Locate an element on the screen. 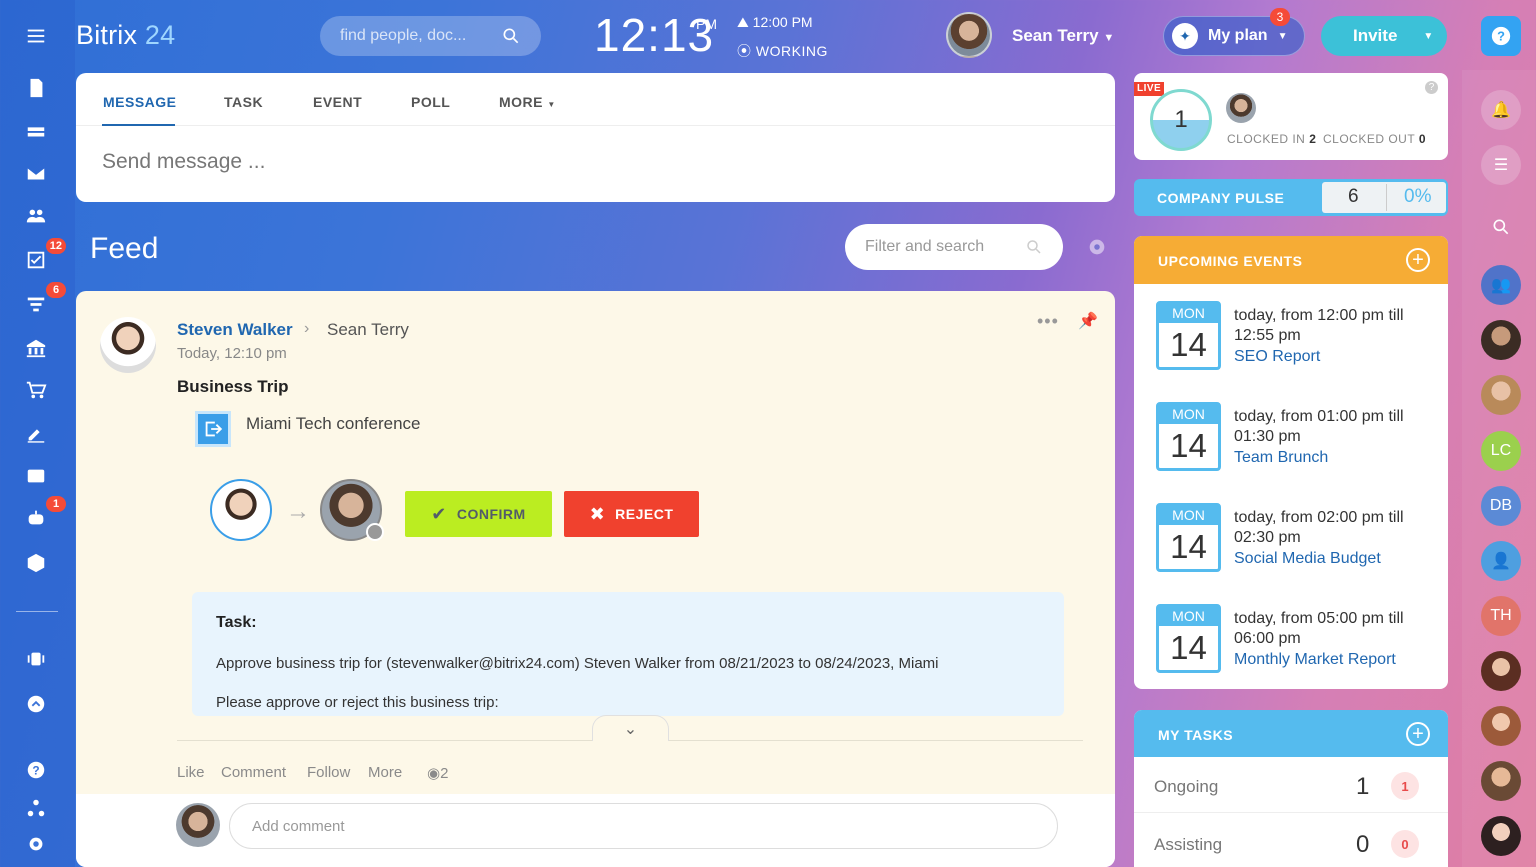 This screenshot has width=1536, height=867. shop-icon is located at coordinates (36, 390).